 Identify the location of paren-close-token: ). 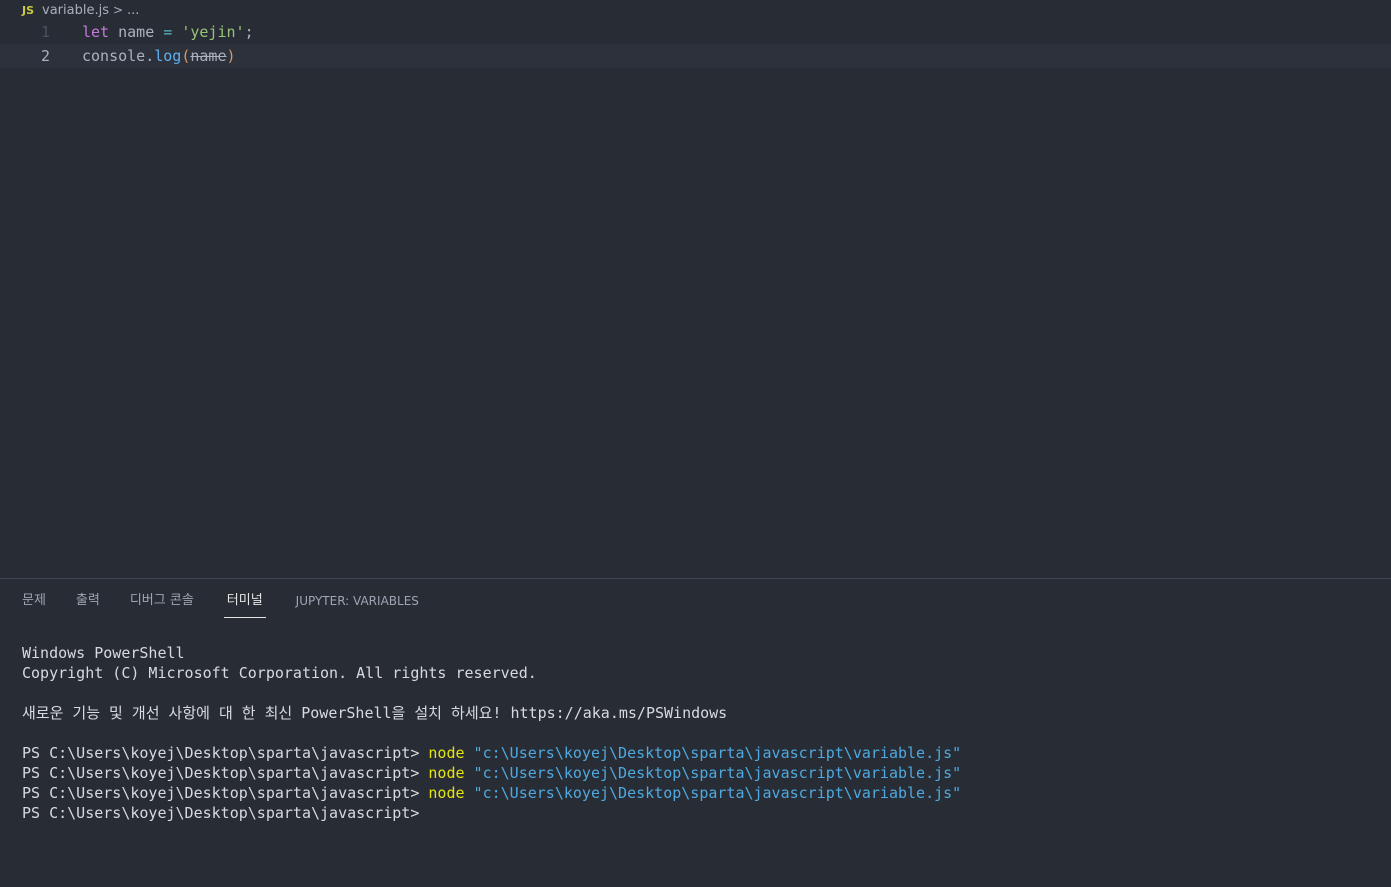
(231, 56).